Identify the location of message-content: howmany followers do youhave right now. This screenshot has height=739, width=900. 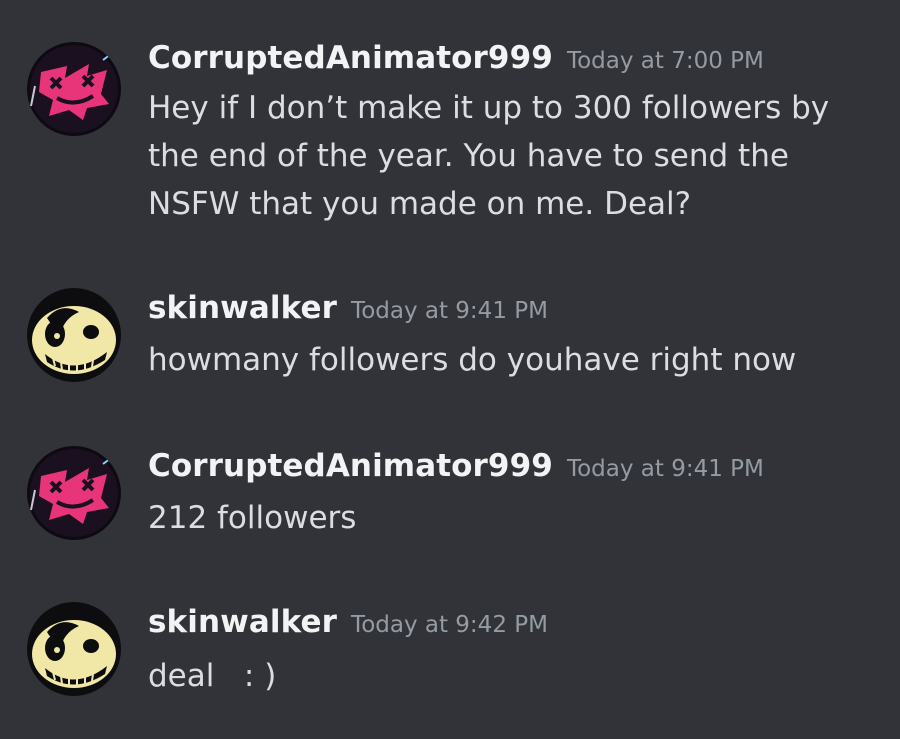
(472, 360).